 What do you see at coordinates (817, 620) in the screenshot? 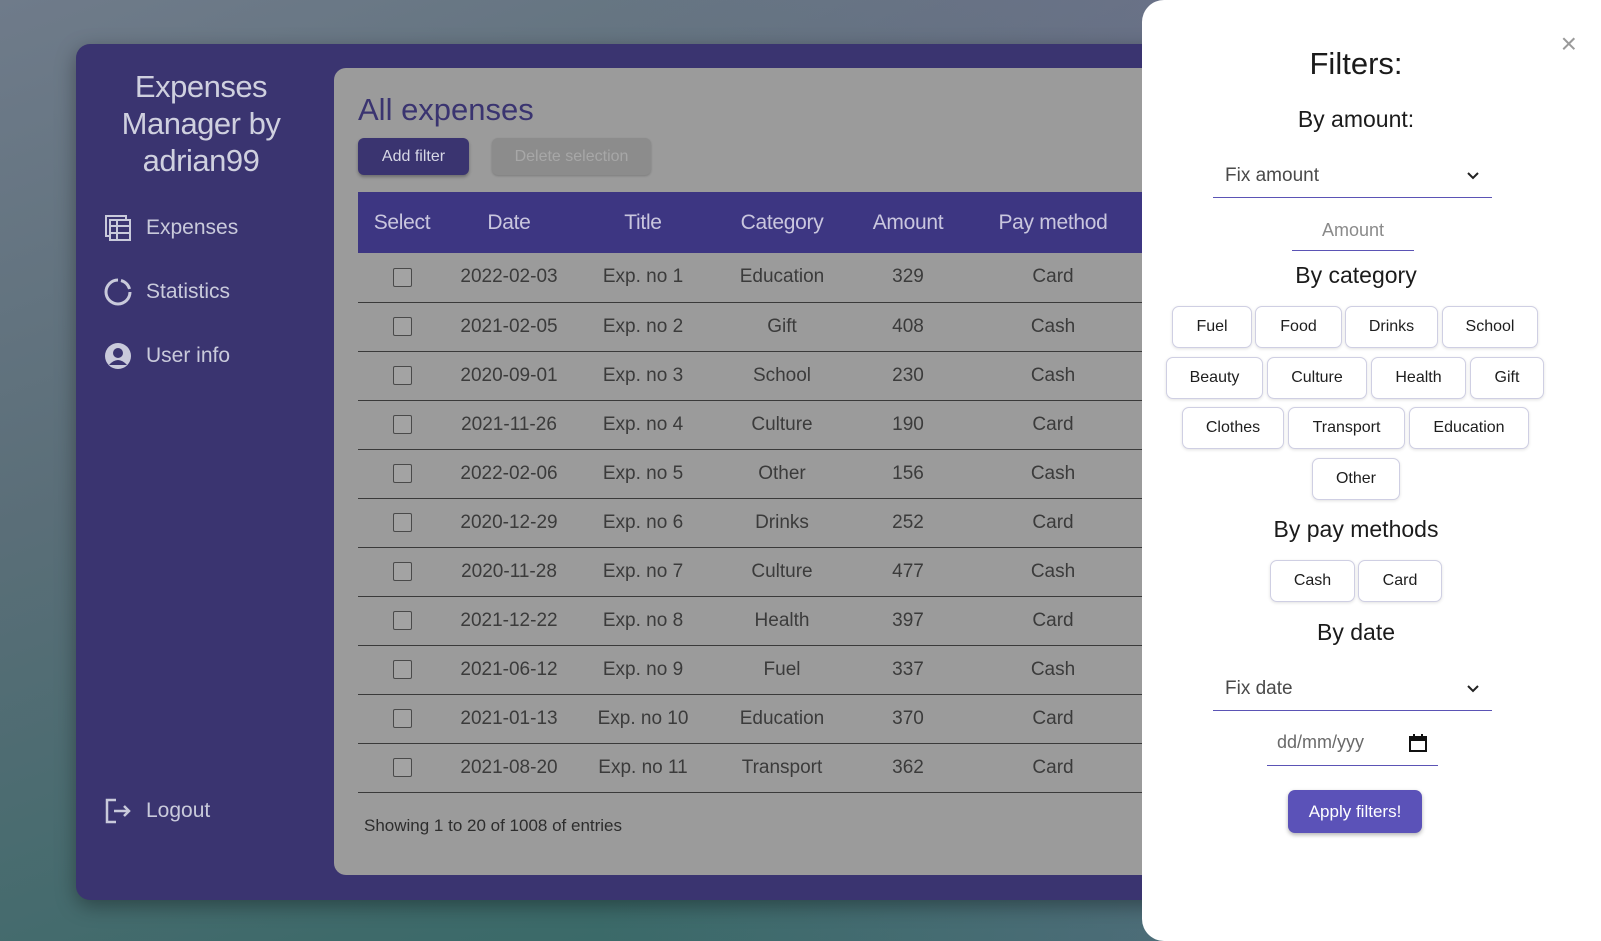
I see `table-row: 2021-12-22 Exp. no 8 Health 397 Card` at bounding box center [817, 620].